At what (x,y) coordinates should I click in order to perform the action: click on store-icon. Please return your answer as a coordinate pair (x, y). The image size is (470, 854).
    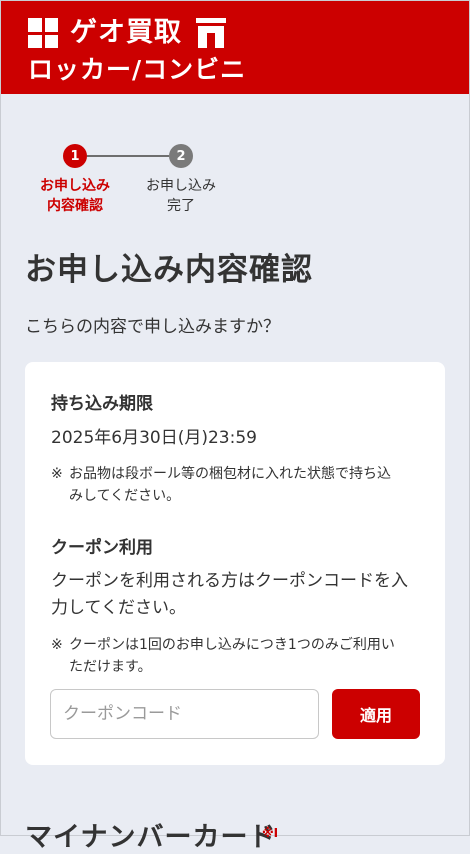
    Looking at the image, I should click on (211, 33).